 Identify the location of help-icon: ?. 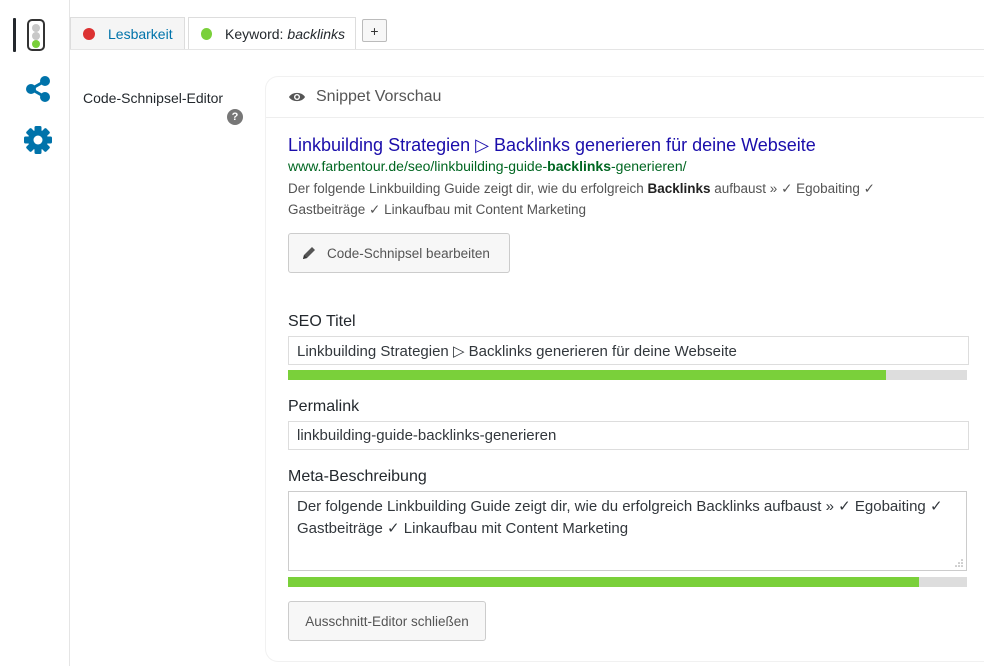
(235, 117).